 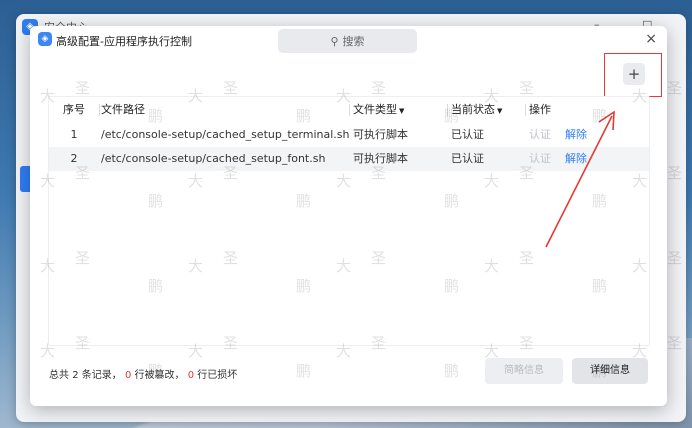 I want to click on annotation-arrow-line, so click(x=579, y=181).